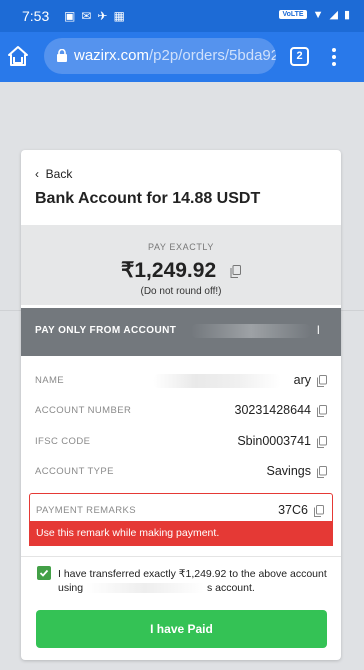 The image size is (364, 670). What do you see at coordinates (288, 471) in the screenshot?
I see `detail-value: Savings` at bounding box center [288, 471].